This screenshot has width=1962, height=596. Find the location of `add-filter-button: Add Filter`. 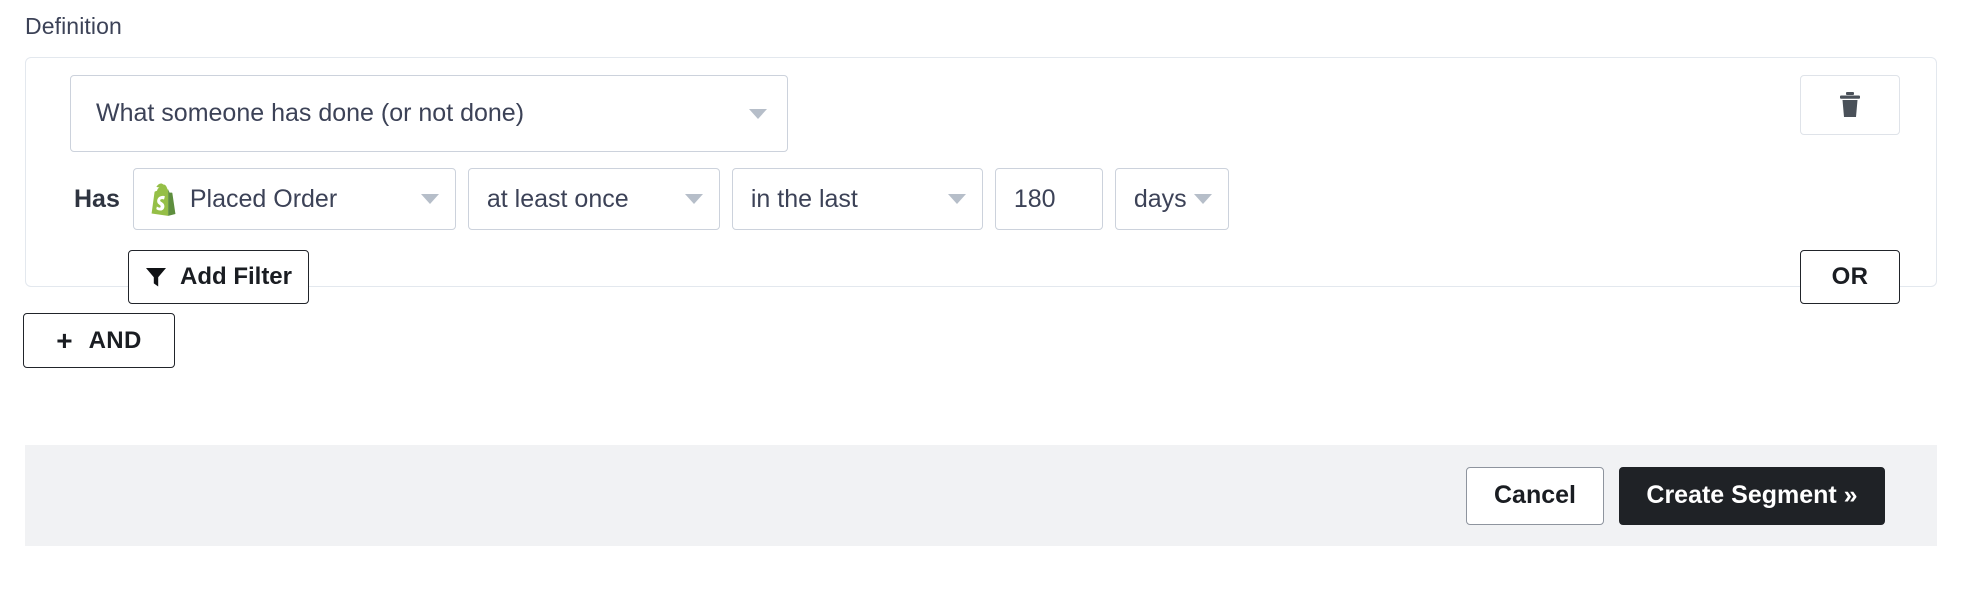

add-filter-button: Add Filter is located at coordinates (218, 277).